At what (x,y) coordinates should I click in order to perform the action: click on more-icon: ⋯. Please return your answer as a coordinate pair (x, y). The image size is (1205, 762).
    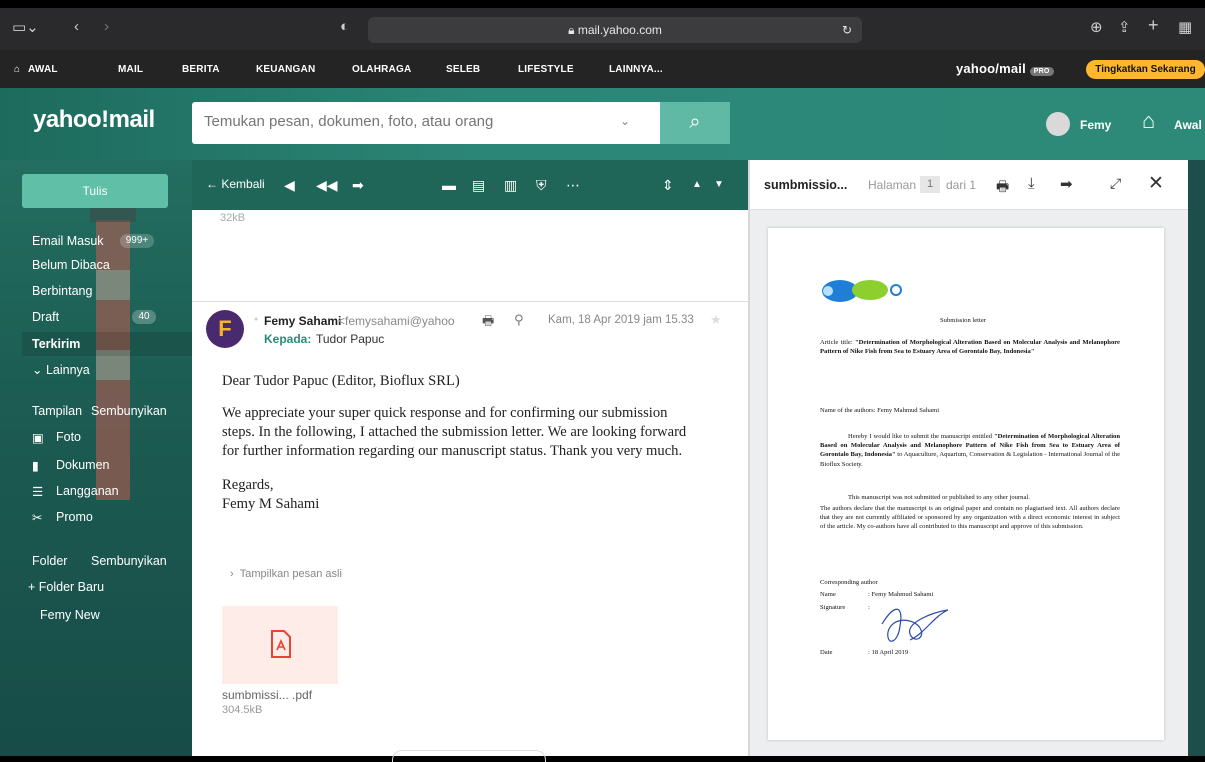
    Looking at the image, I should click on (573, 185).